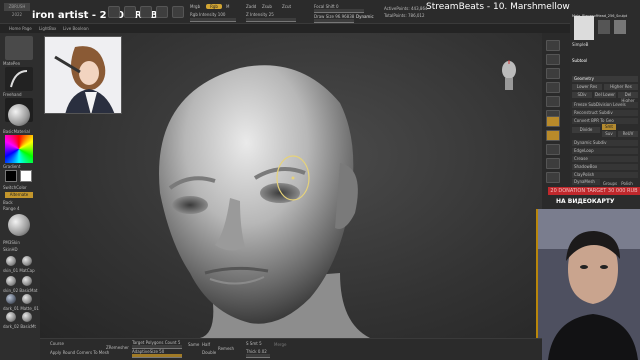 The image size is (640, 360). What do you see at coordinates (11, 261) in the screenshot?
I see `matcap-1-icon` at bounding box center [11, 261].